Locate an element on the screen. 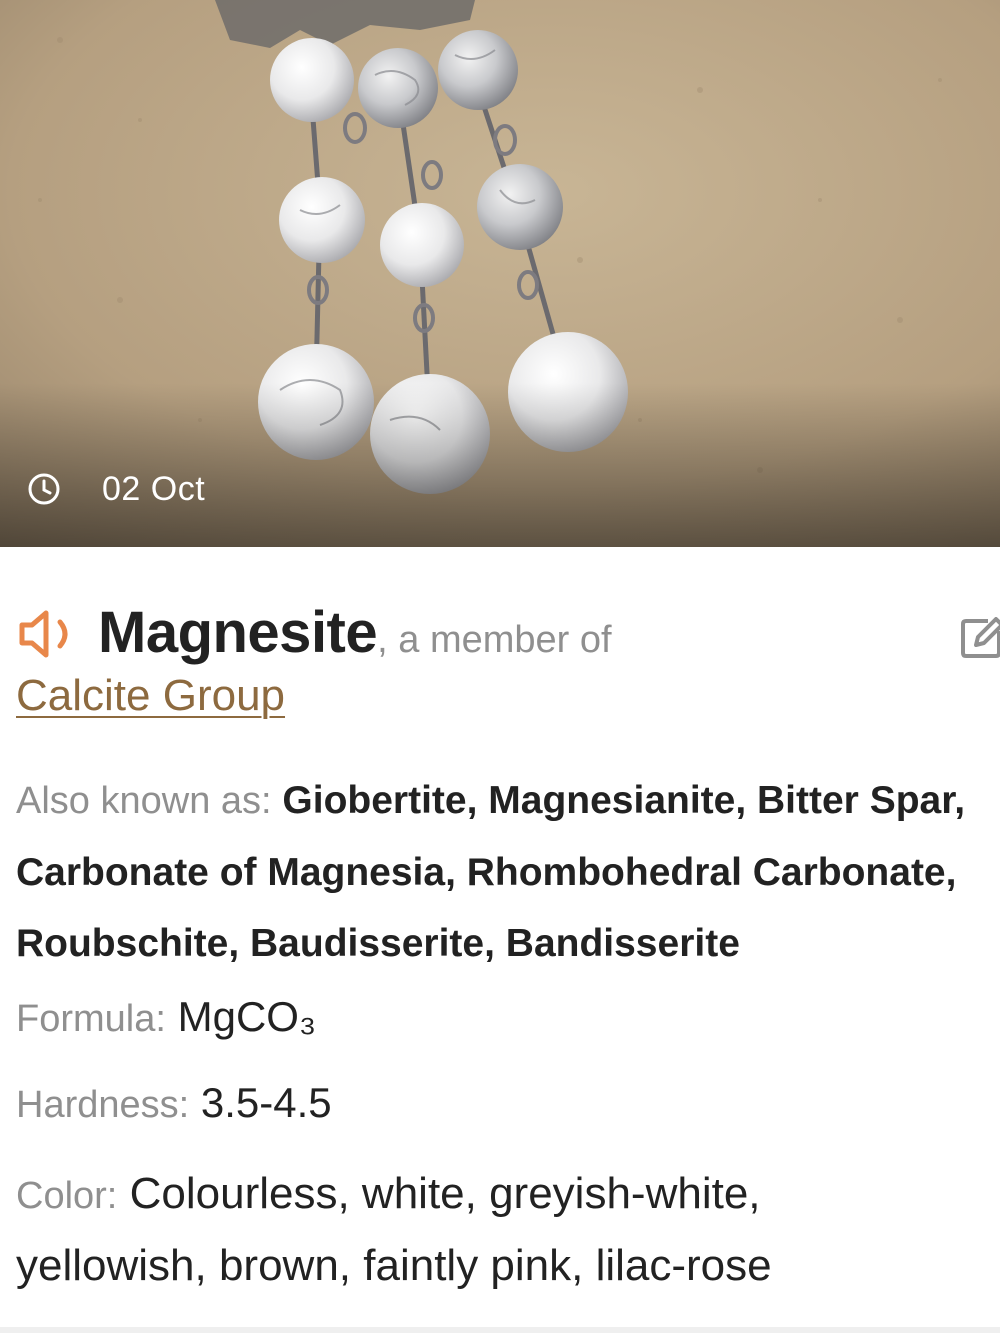  clock-icon is located at coordinates (44, 489).